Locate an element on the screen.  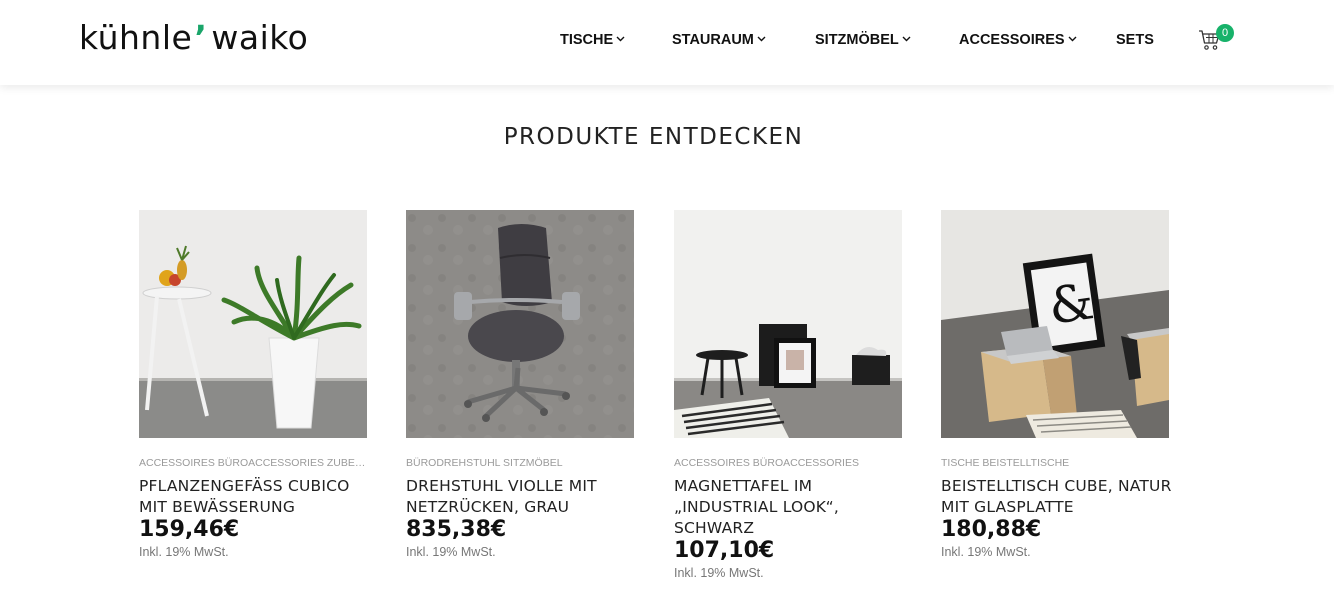
product-price: 159,46€ is located at coordinates (189, 529).